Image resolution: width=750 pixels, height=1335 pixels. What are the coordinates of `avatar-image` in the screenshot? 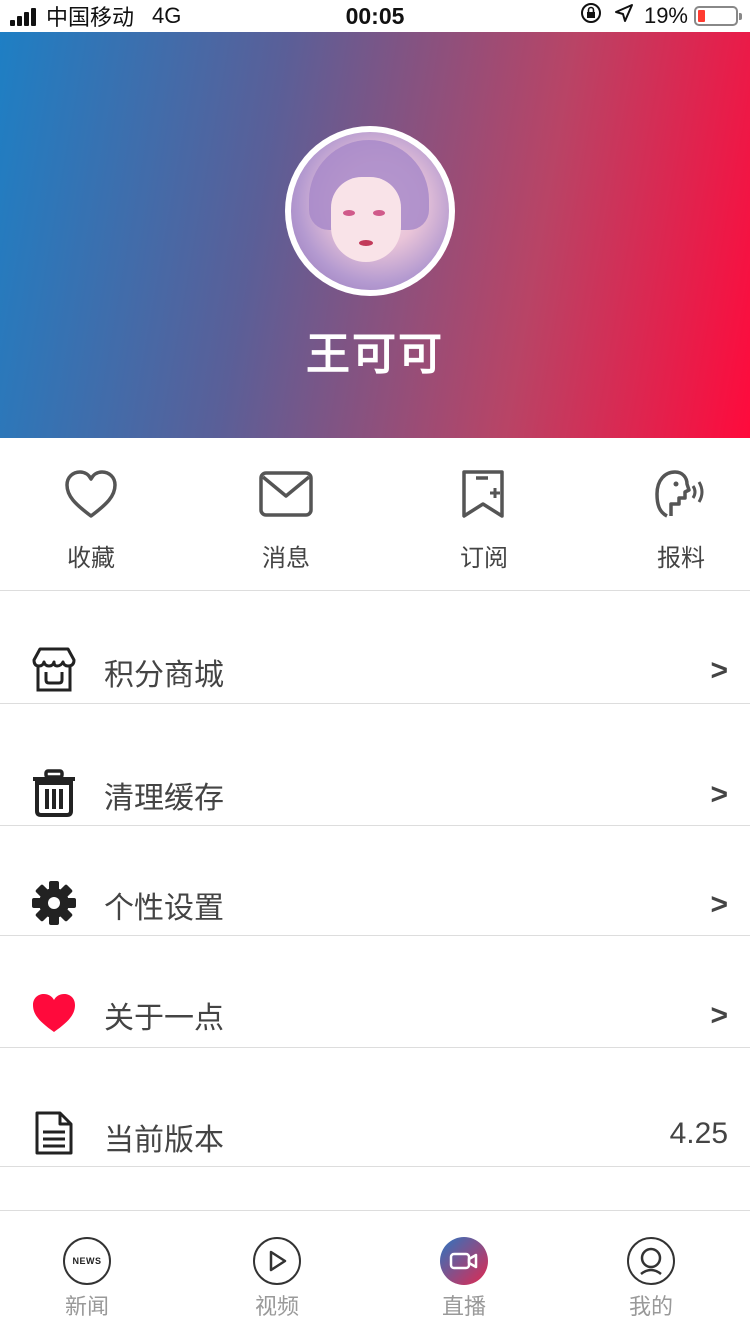 It's located at (370, 211).